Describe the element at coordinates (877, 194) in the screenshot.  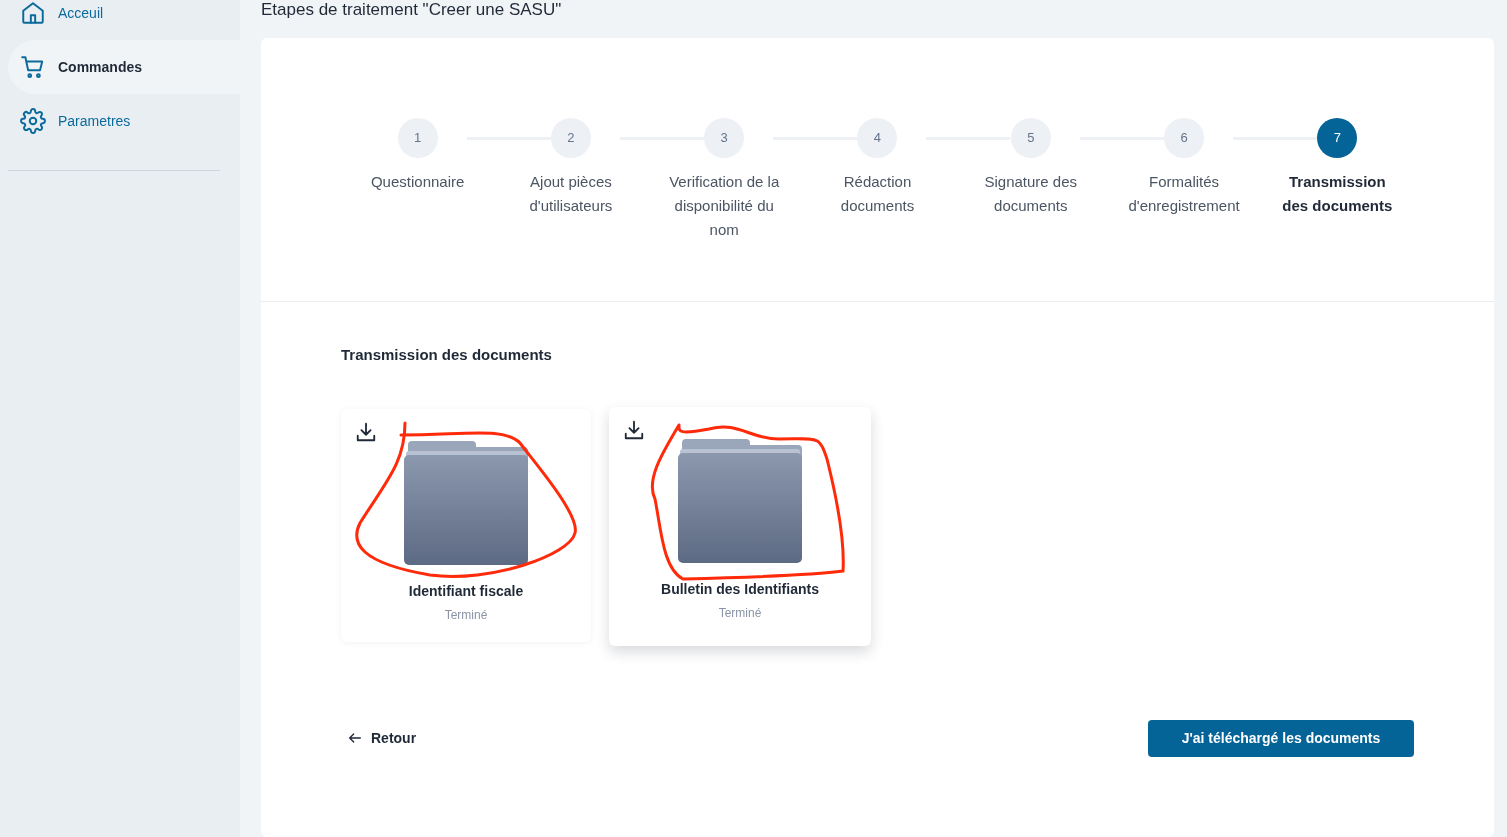
I see `step-label: Rédaction documents` at that location.